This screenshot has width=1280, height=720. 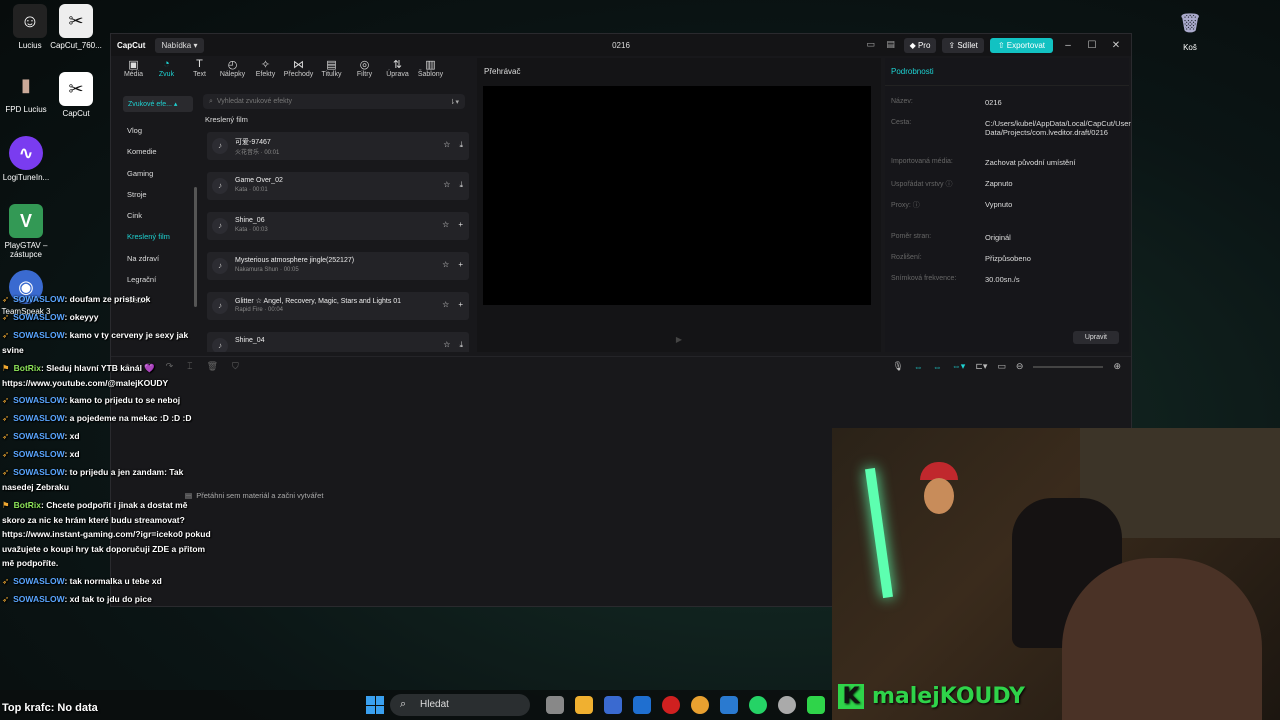 I want to click on file-explorer-icon, so click(x=584, y=705).